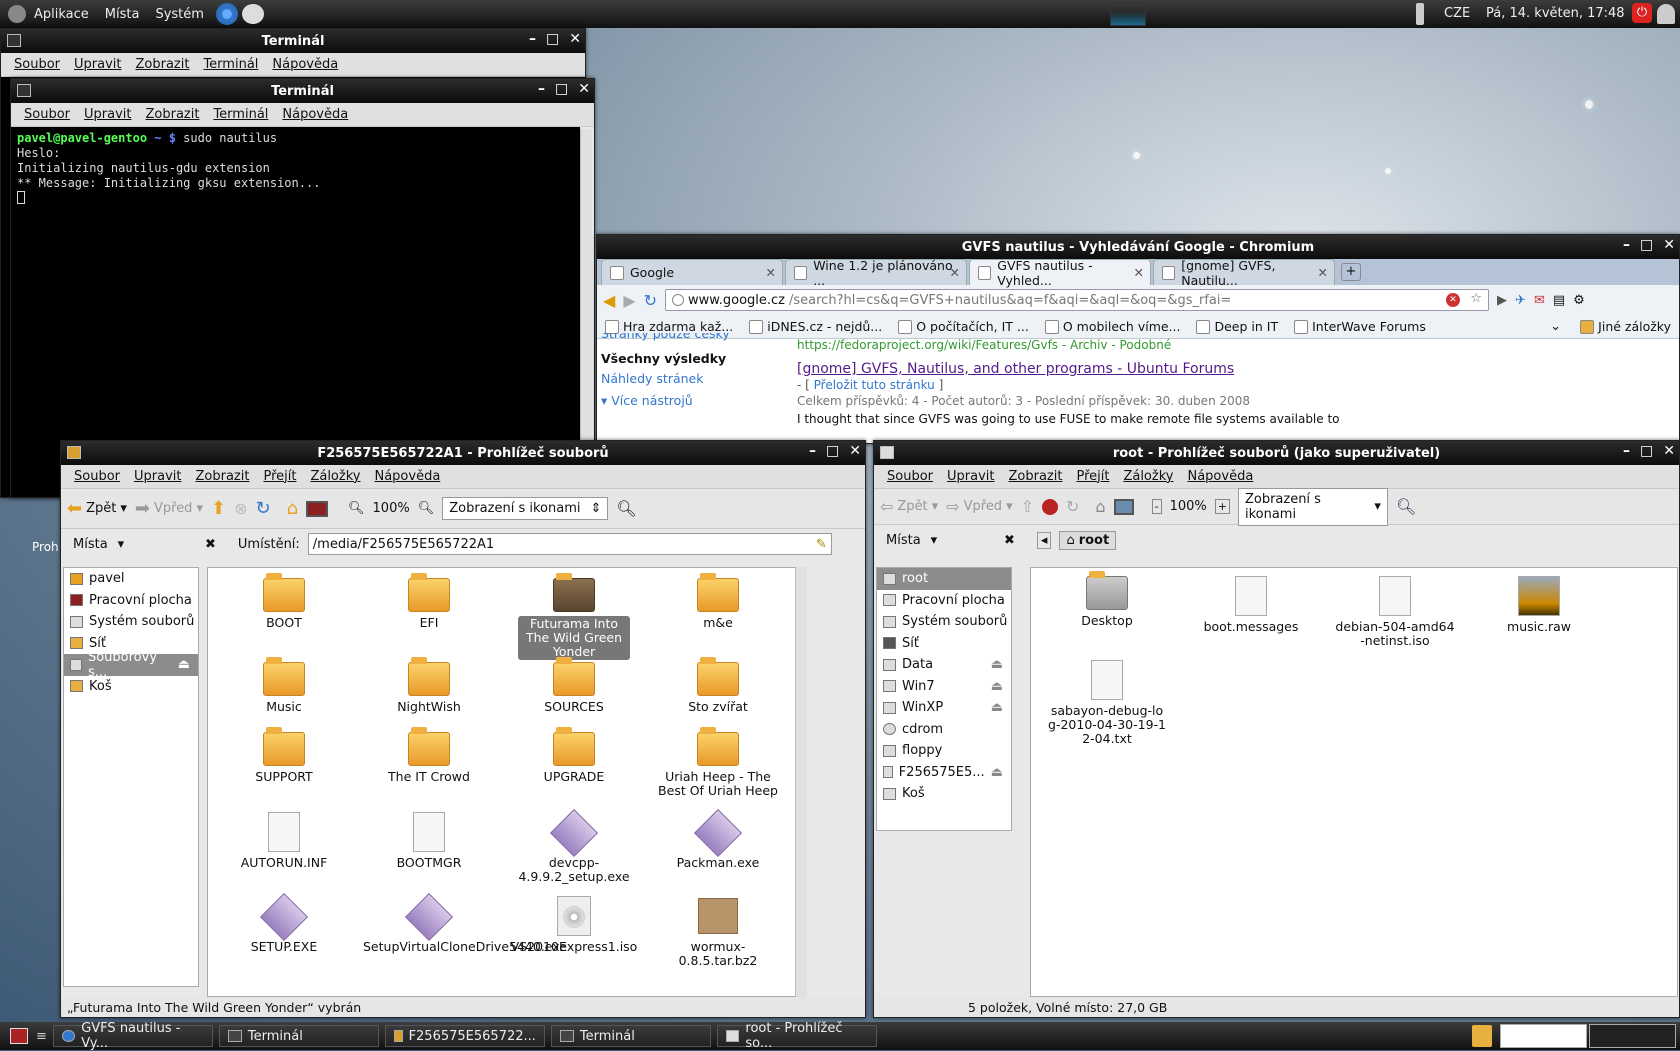 The image size is (1680, 1051). What do you see at coordinates (317, 508) in the screenshot?
I see `computer-icon` at bounding box center [317, 508].